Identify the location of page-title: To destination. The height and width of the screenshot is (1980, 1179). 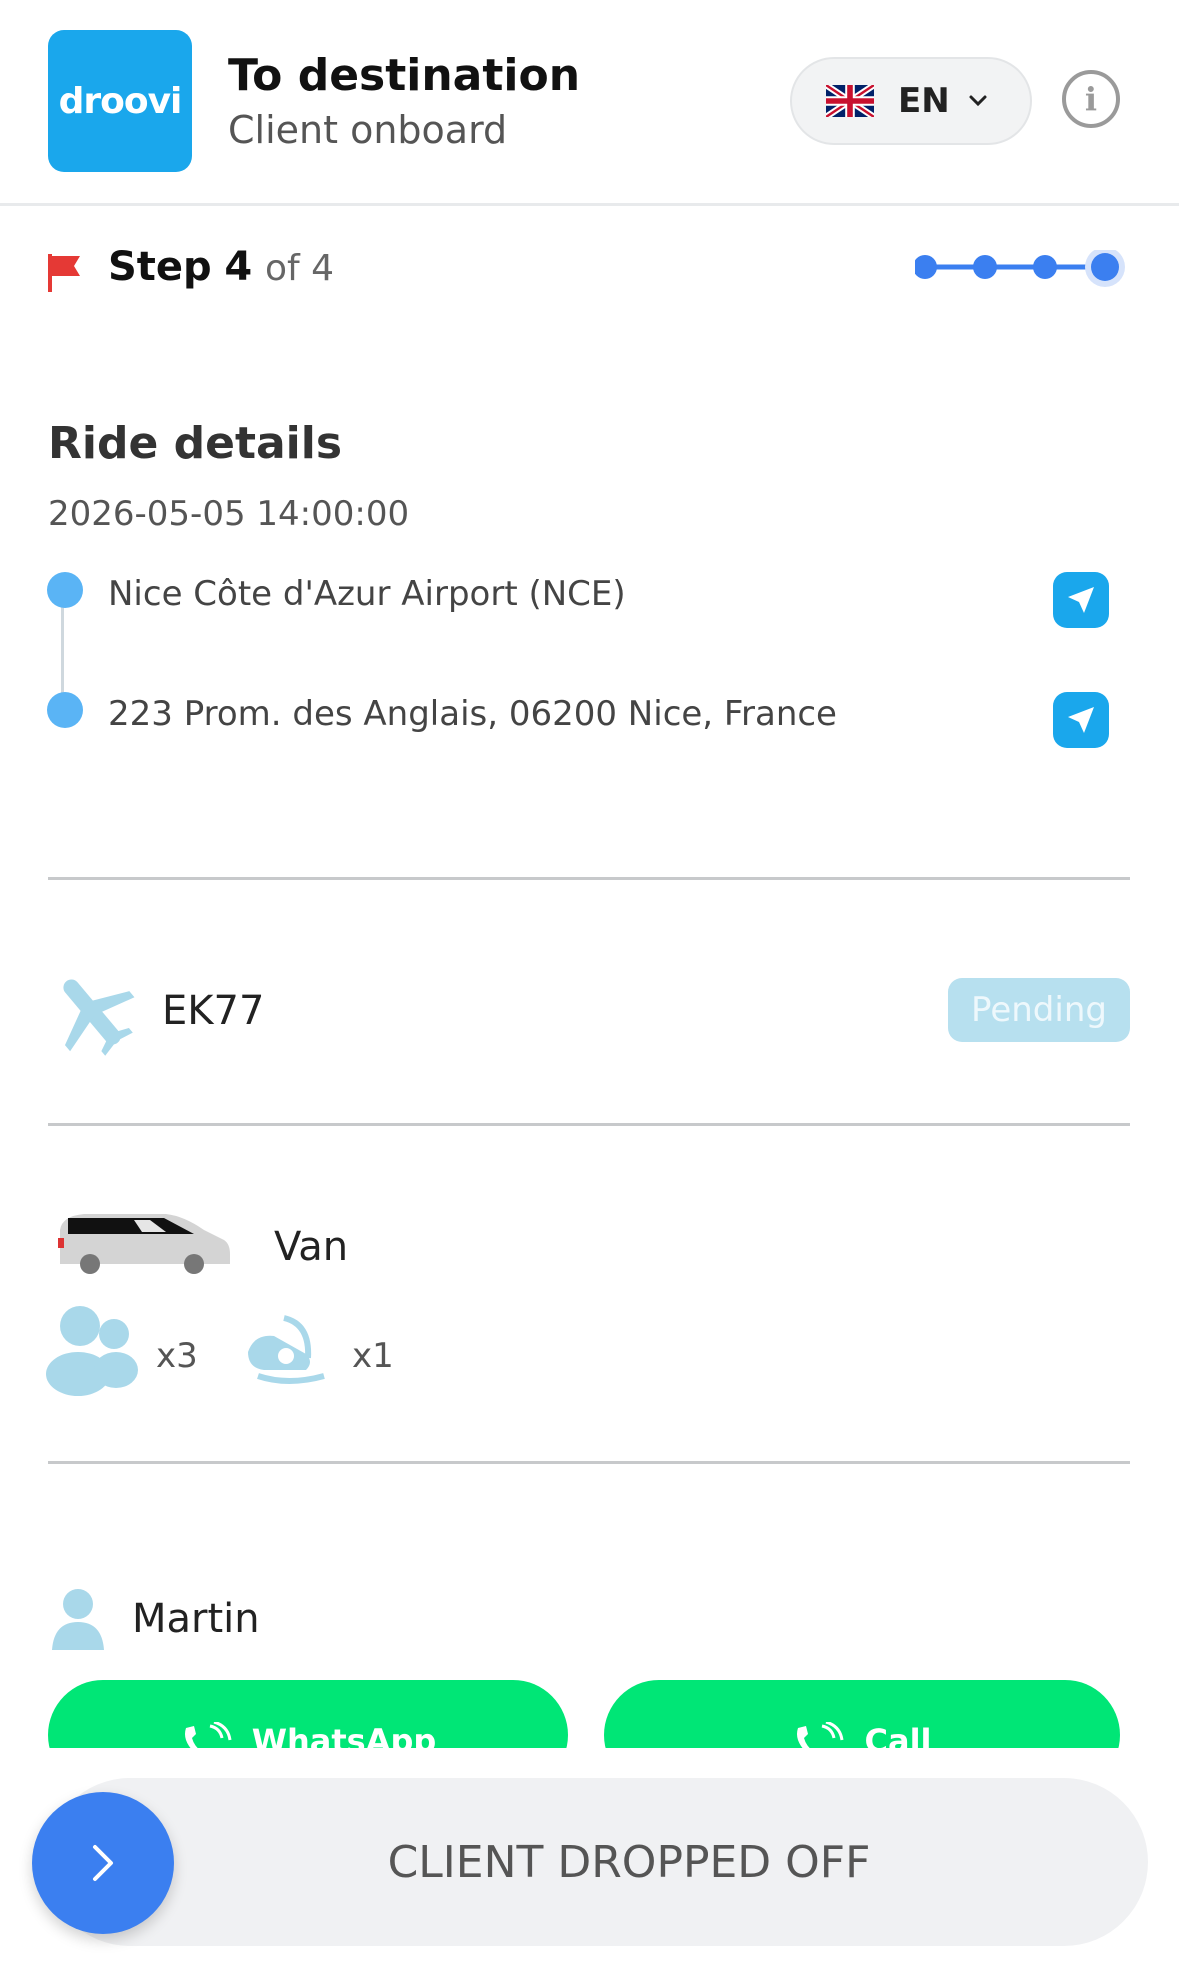
(404, 75).